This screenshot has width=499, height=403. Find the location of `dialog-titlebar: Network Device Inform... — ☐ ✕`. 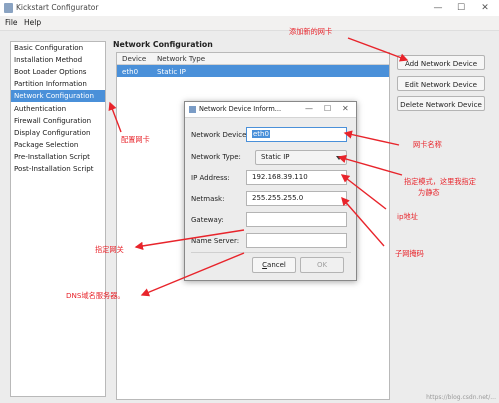

dialog-titlebar: Network Device Inform... — ☐ ✕ is located at coordinates (270, 110).